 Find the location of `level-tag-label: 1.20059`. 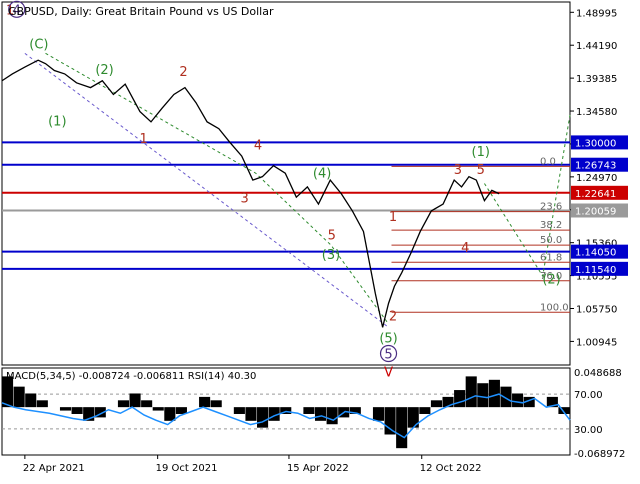

level-tag-label: 1.20059 is located at coordinates (595, 211).